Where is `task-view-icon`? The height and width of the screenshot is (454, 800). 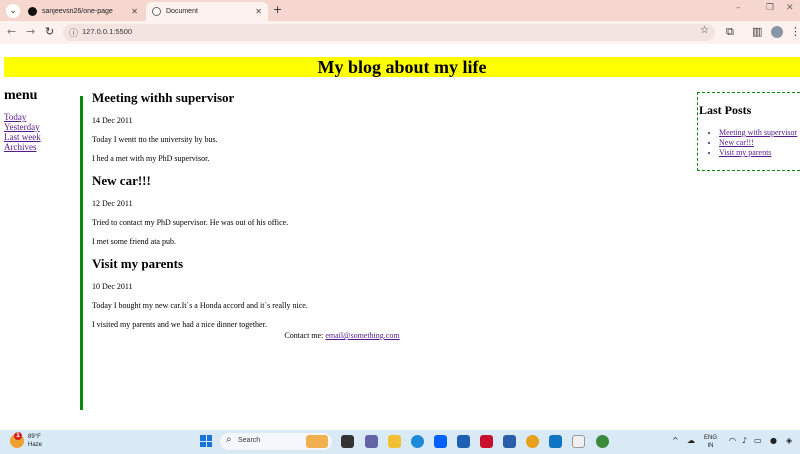 task-view-icon is located at coordinates (347, 441).